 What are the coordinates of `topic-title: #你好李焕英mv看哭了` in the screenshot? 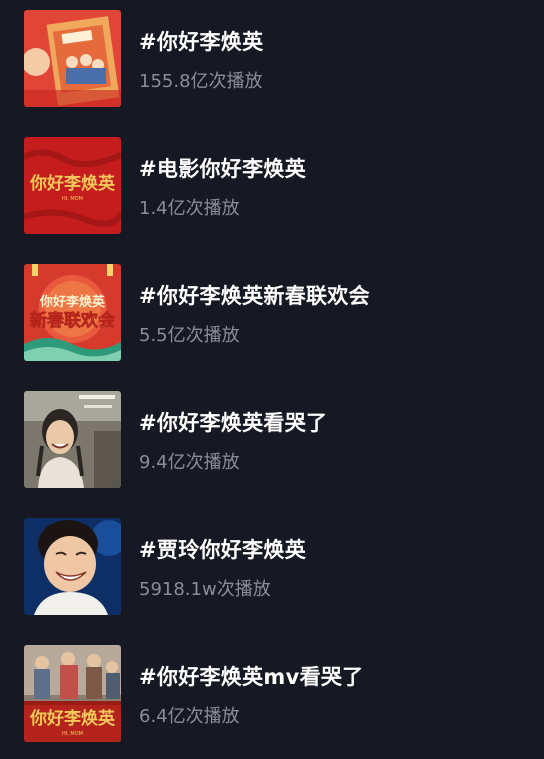 It's located at (251, 676).